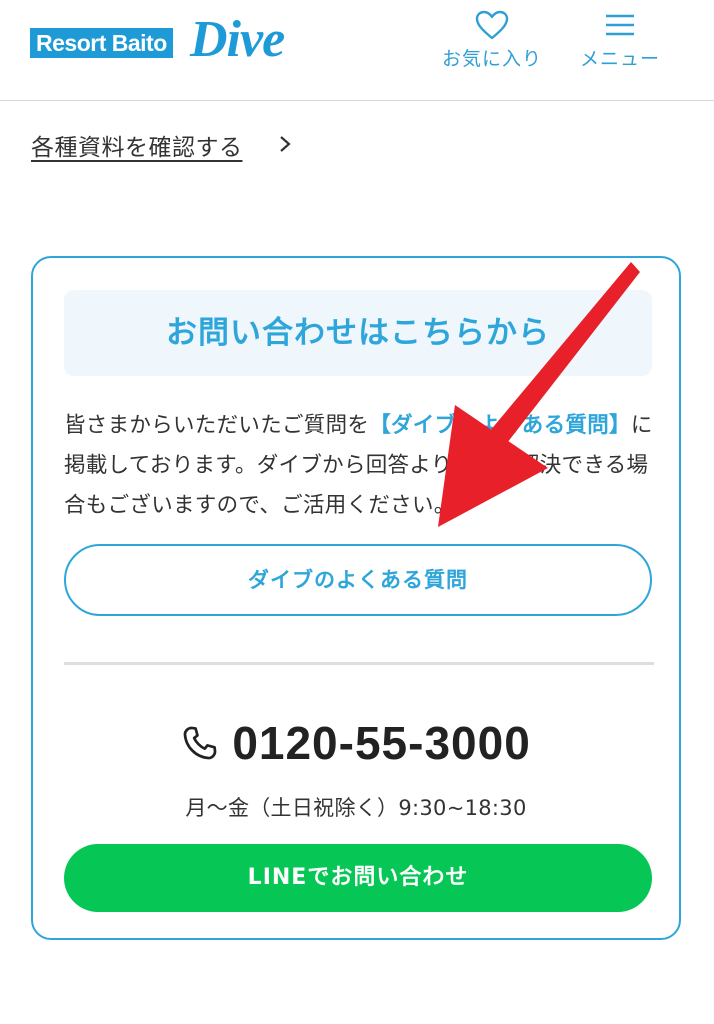  Describe the element at coordinates (358, 580) in the screenshot. I see `faq-button: ダイブのよくある質問` at that location.